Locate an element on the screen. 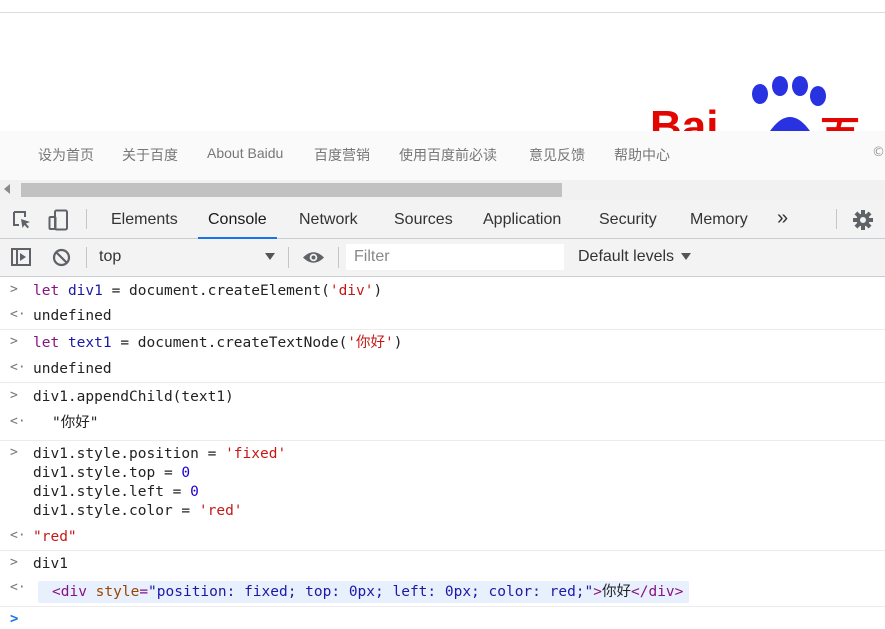 This screenshot has width=885, height=629. link-feedback: 意见反馈 is located at coordinates (557, 155).